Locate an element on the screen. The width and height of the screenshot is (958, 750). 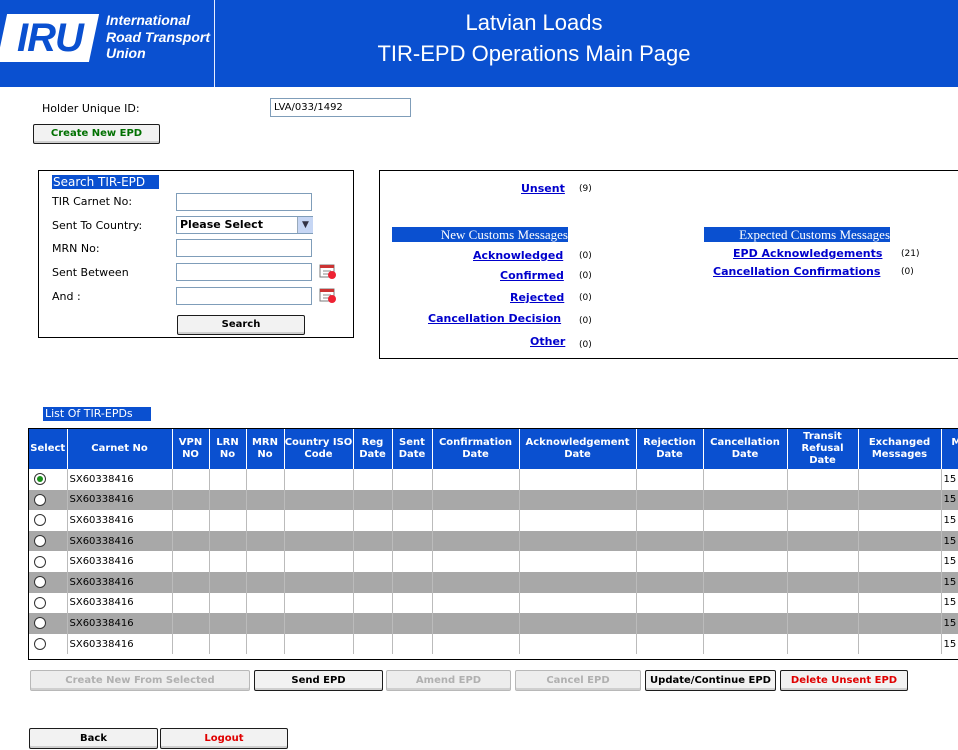
column-header: Cancellation Date is located at coordinates (745, 449).